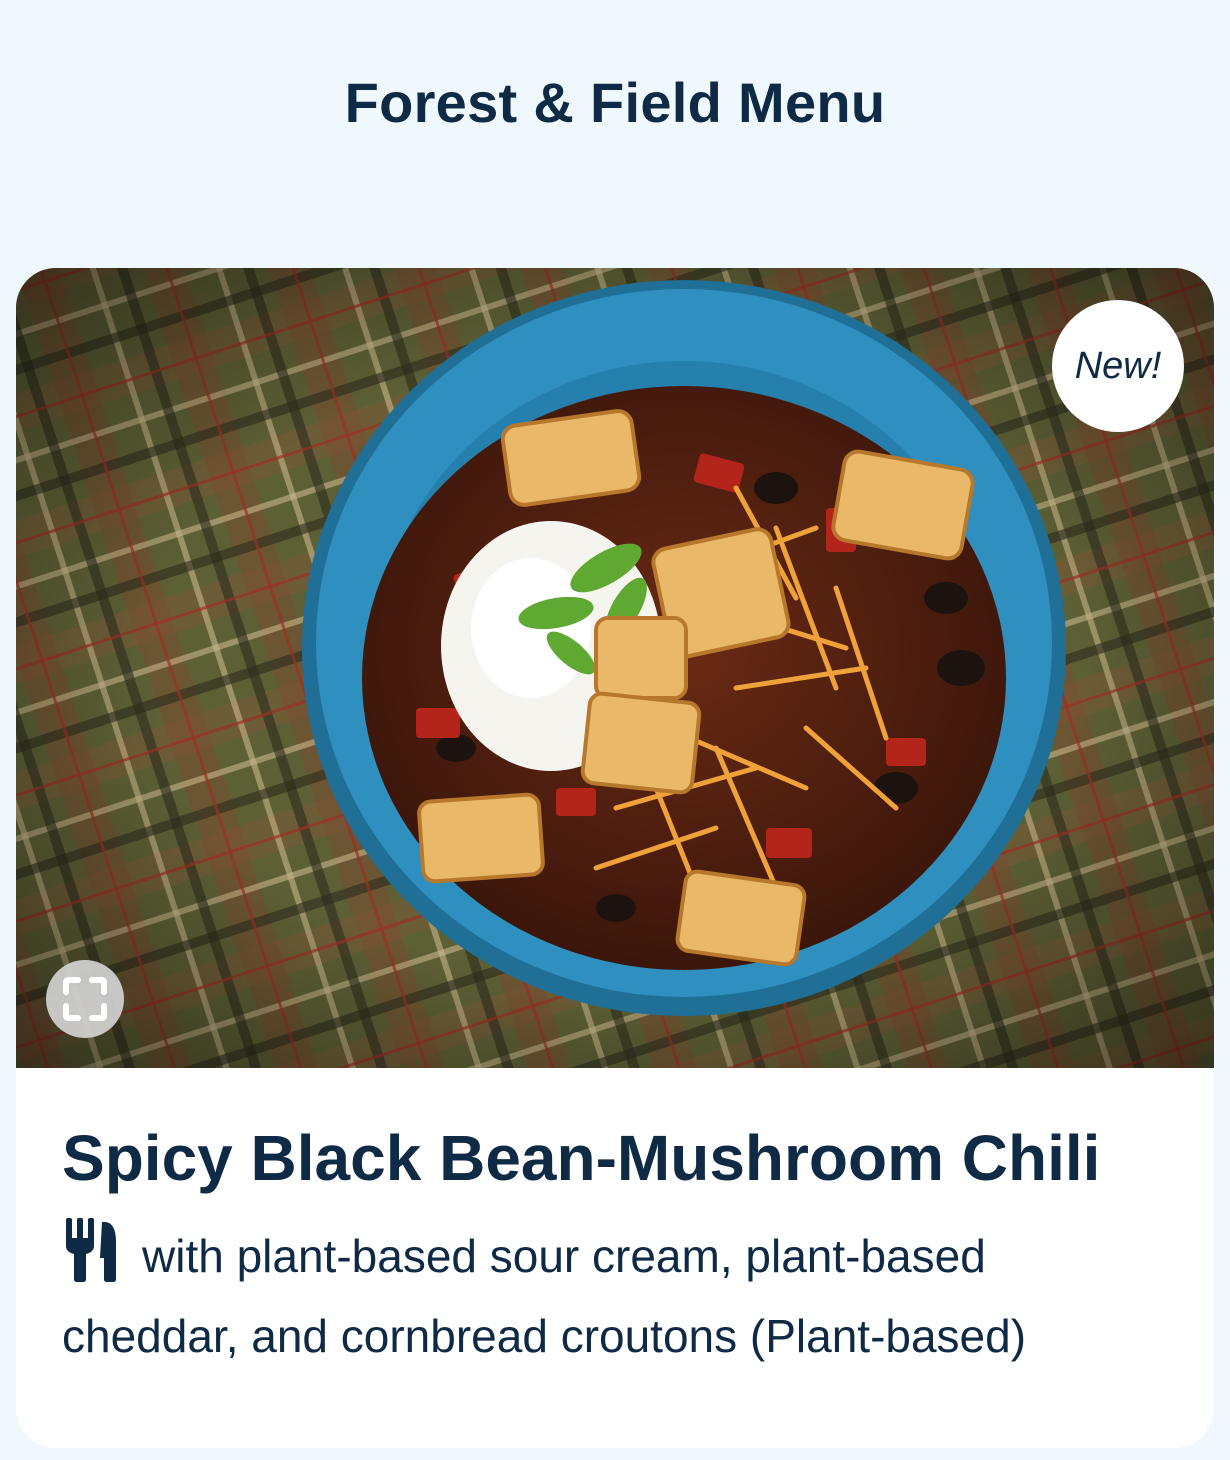 This screenshot has width=1230, height=1460. I want to click on new-badge: New!, so click(1118, 366).